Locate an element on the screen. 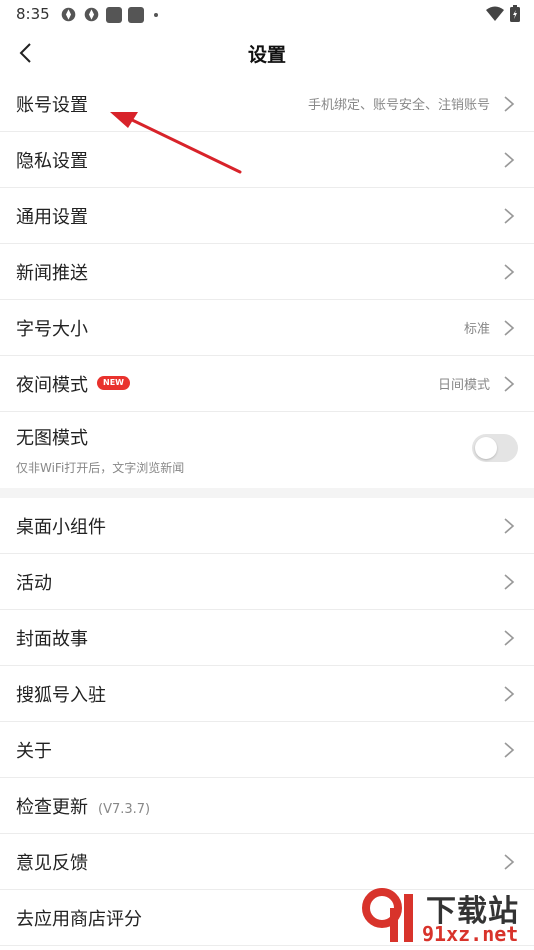 This screenshot has width=534, height=950. row-value: 手机绑定、账号安全、注销账号 is located at coordinates (398, 105).